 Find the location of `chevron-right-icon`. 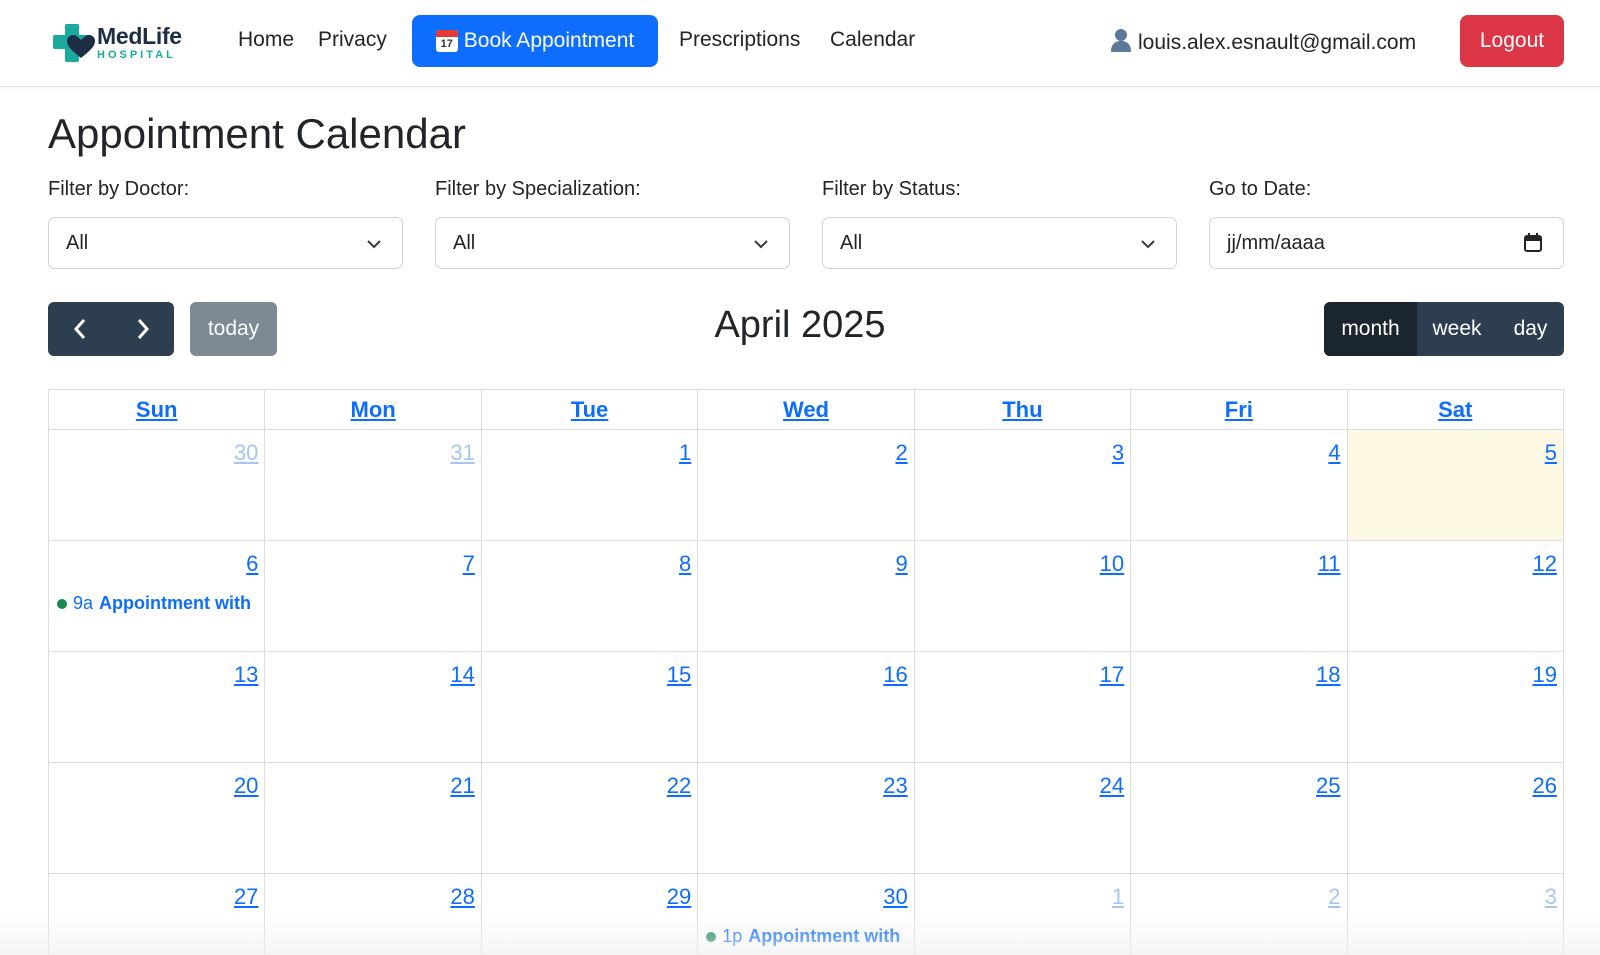

chevron-right-icon is located at coordinates (143, 329).